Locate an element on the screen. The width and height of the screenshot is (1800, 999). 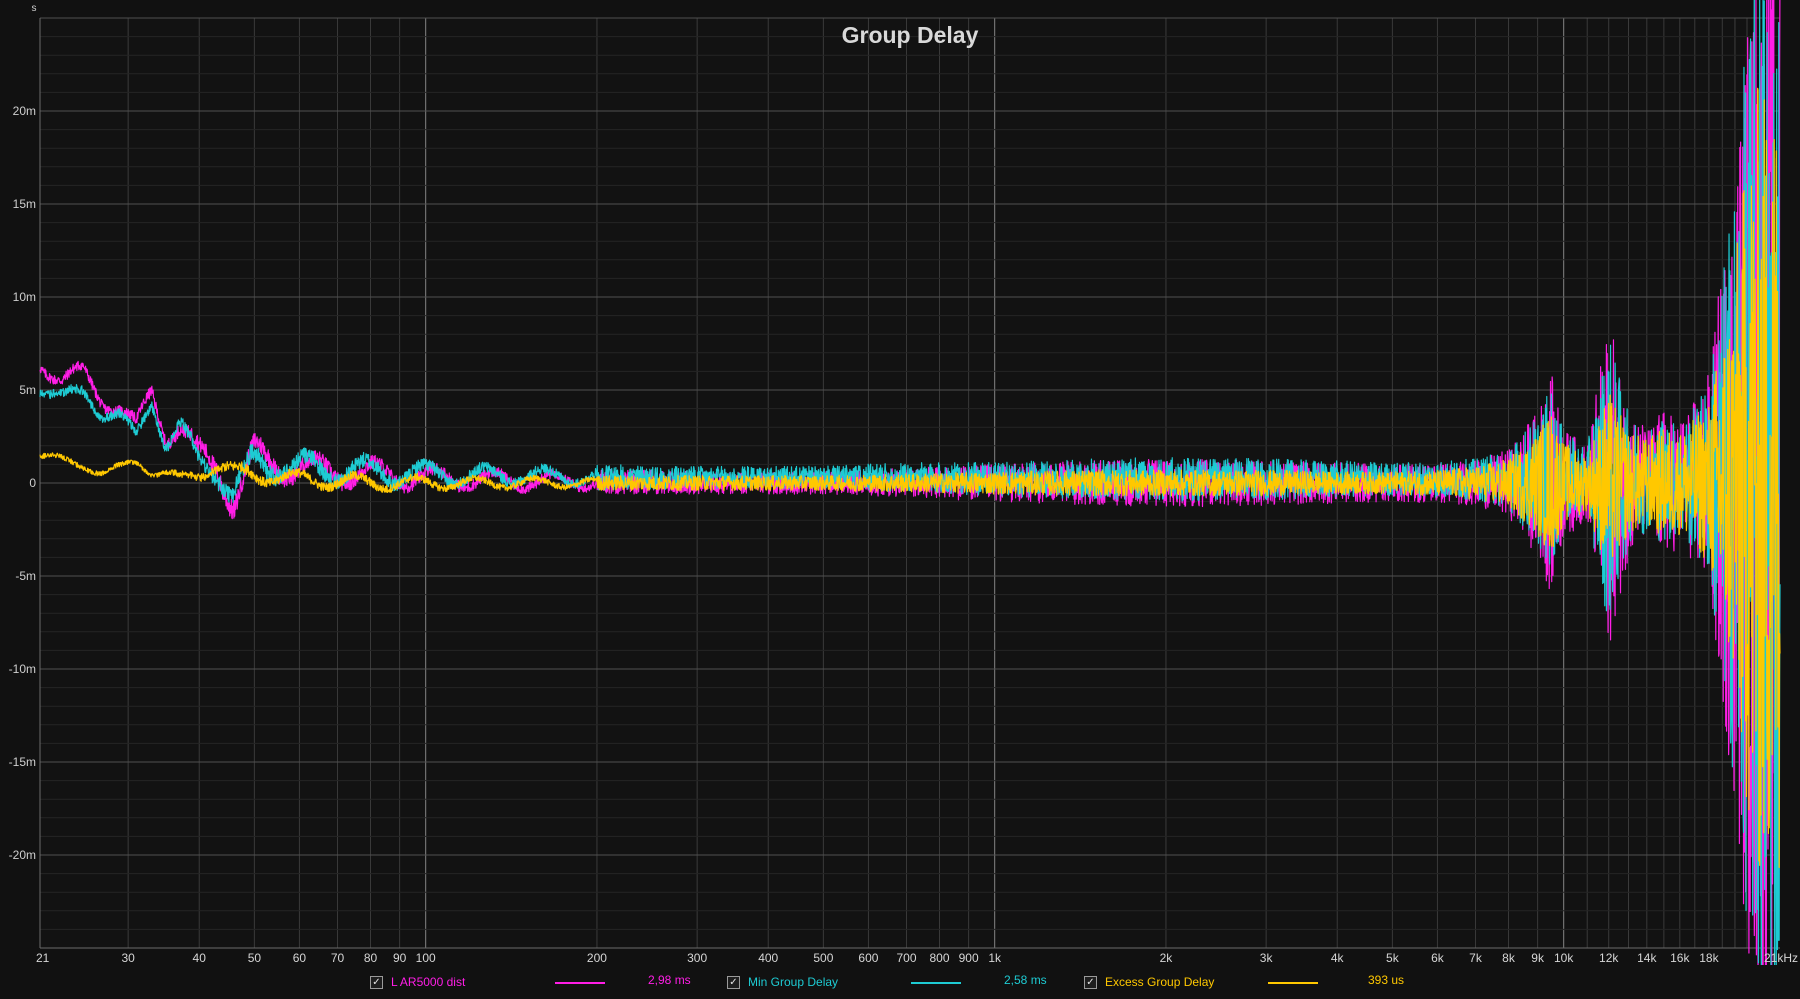
series-3-line-swatch is located at coordinates (1293, 983).